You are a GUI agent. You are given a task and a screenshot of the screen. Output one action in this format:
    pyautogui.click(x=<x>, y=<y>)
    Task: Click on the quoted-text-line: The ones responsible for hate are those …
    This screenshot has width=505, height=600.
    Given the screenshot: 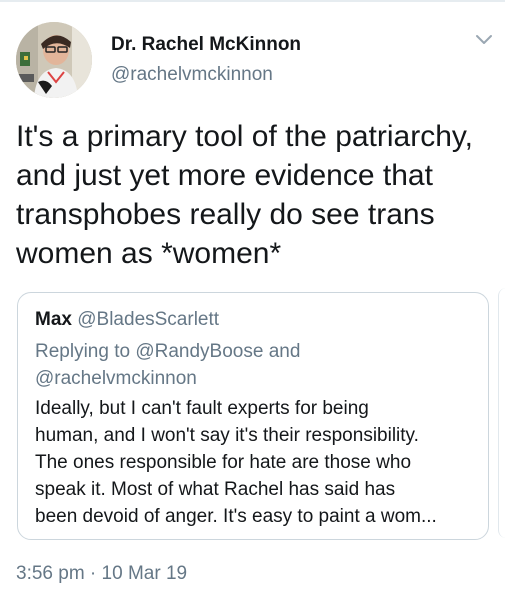 What is the action you would take?
    pyautogui.click(x=223, y=462)
    